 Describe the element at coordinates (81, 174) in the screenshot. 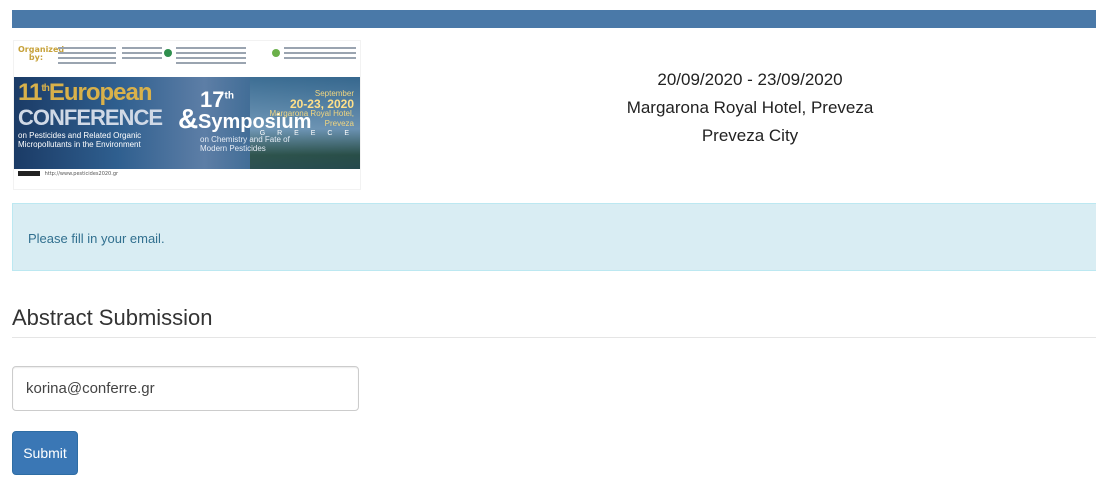

I see `banner-website: http://www.pesticides2020.gr` at that location.